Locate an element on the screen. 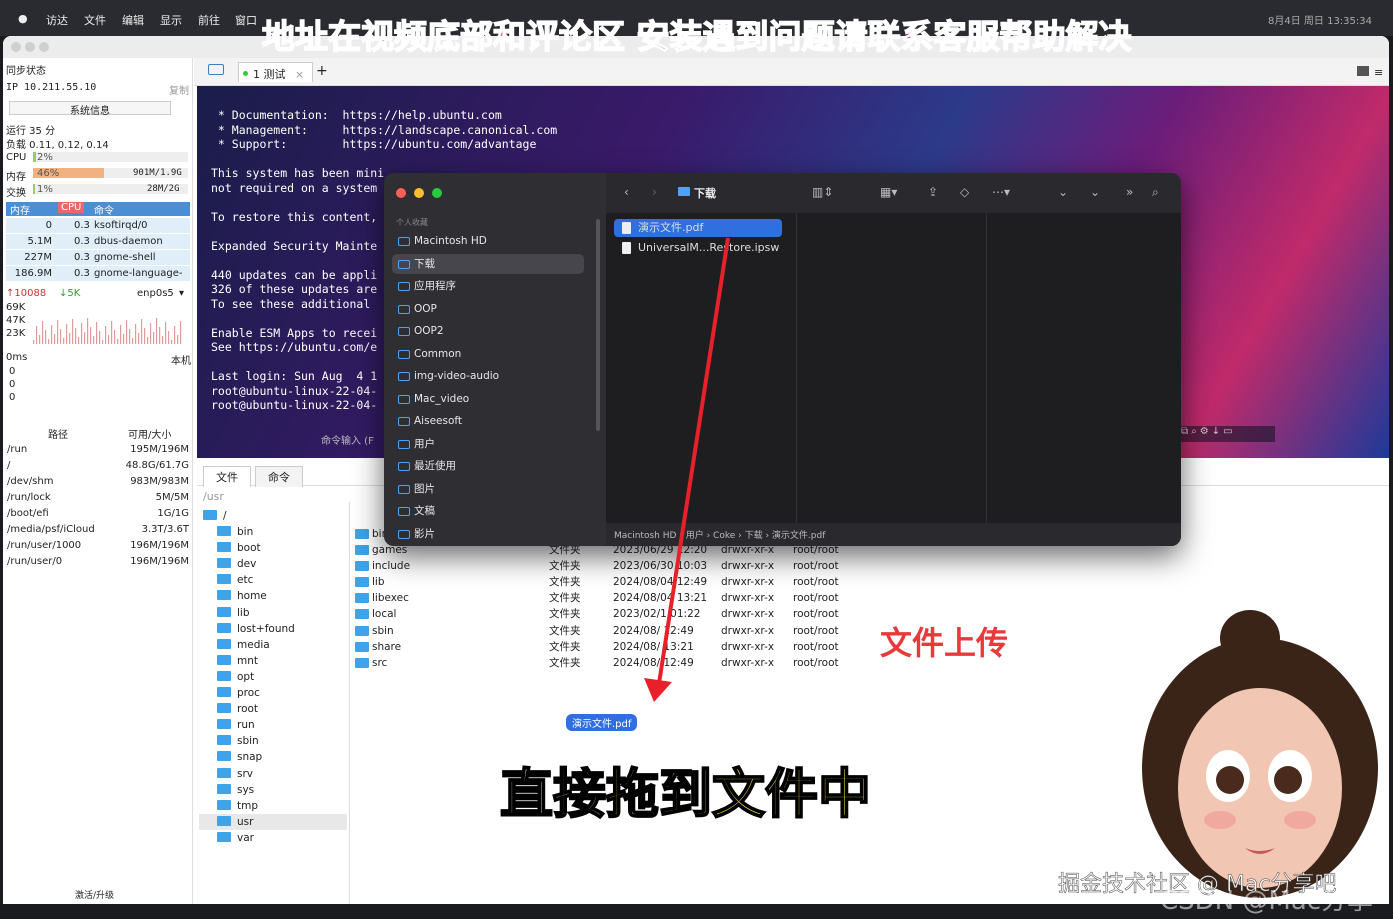  promo-banner: 地址在视频底部和评论区 安装遇到问题请联系客服帮助解决 is located at coordinates (696, 36).